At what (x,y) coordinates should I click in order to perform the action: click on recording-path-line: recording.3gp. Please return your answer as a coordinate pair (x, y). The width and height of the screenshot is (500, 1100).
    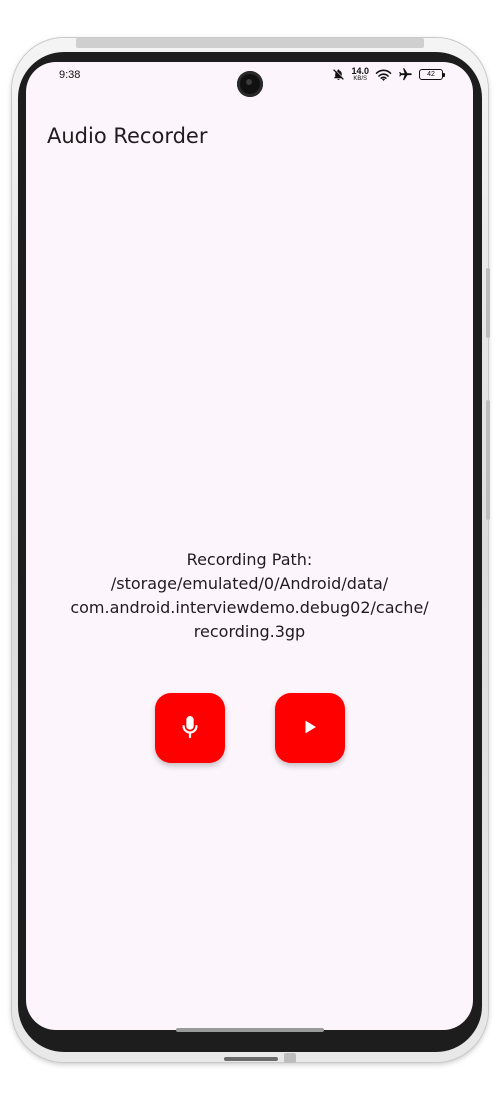
    Looking at the image, I should click on (249, 631).